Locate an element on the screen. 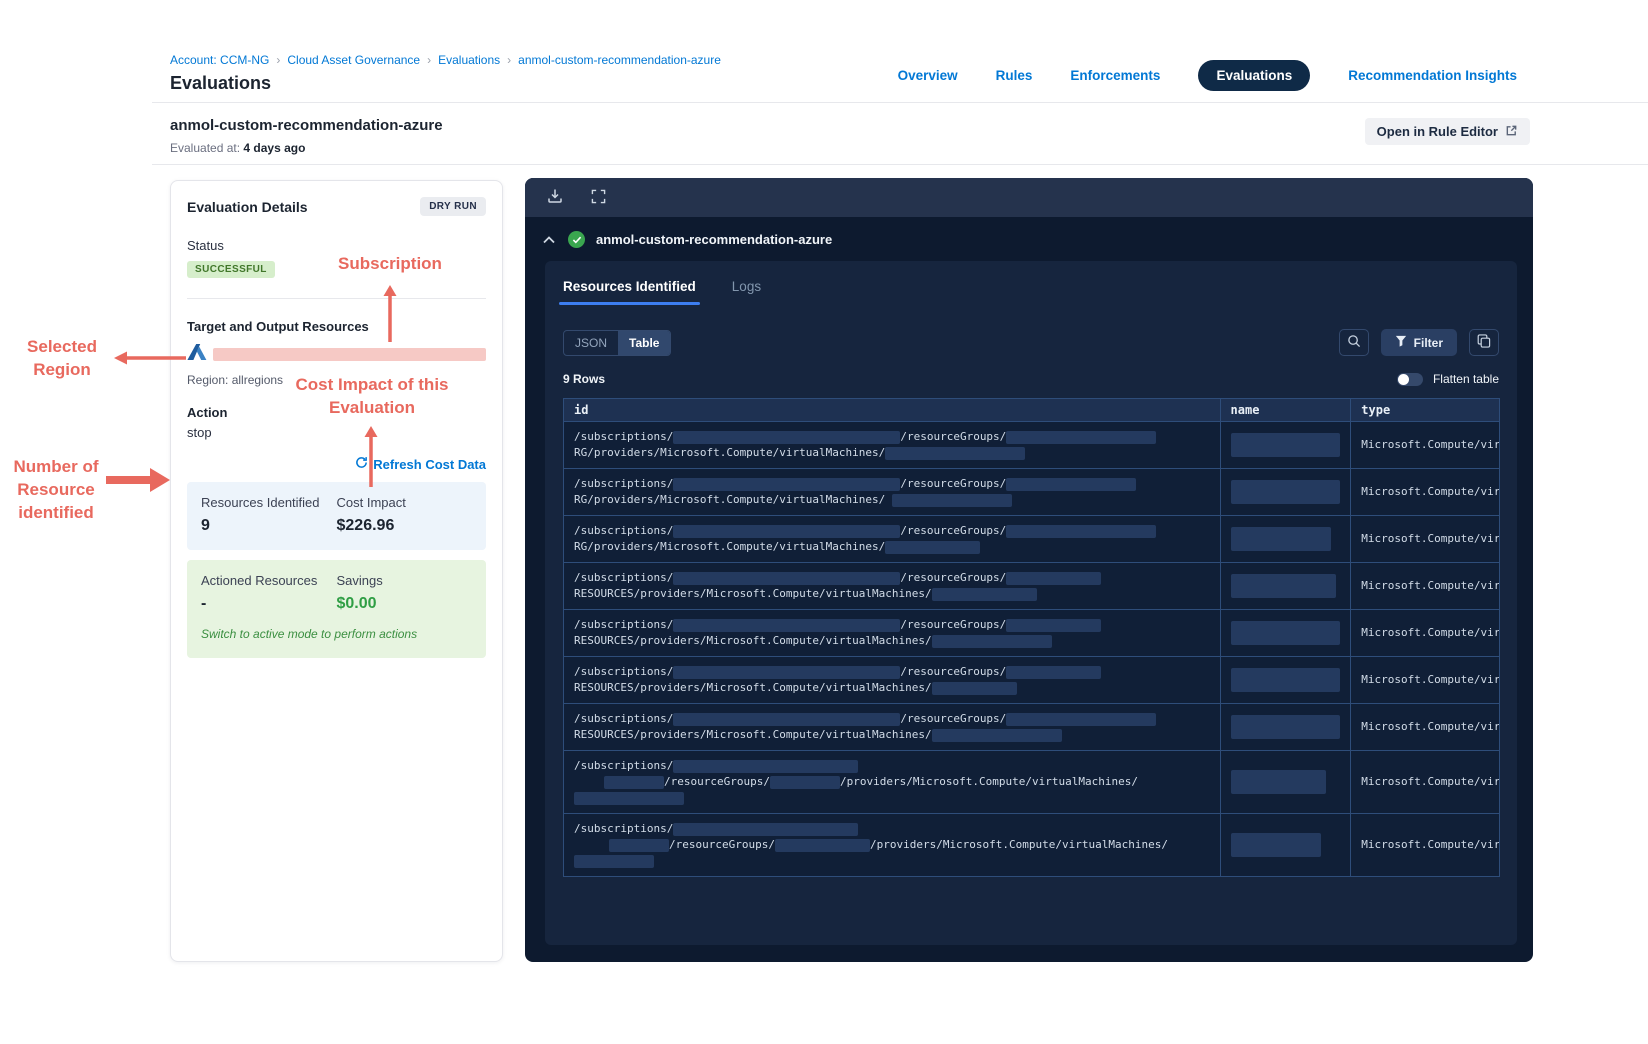 This screenshot has height=1044, width=1648. evaluation-name: anmol-custom-recommendation-azure is located at coordinates (306, 125).